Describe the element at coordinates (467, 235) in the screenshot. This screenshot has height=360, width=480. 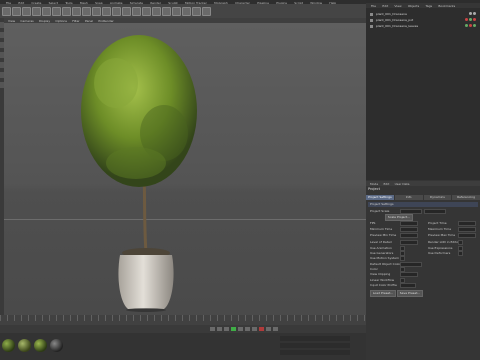
I see `preview-max-time-field` at that location.